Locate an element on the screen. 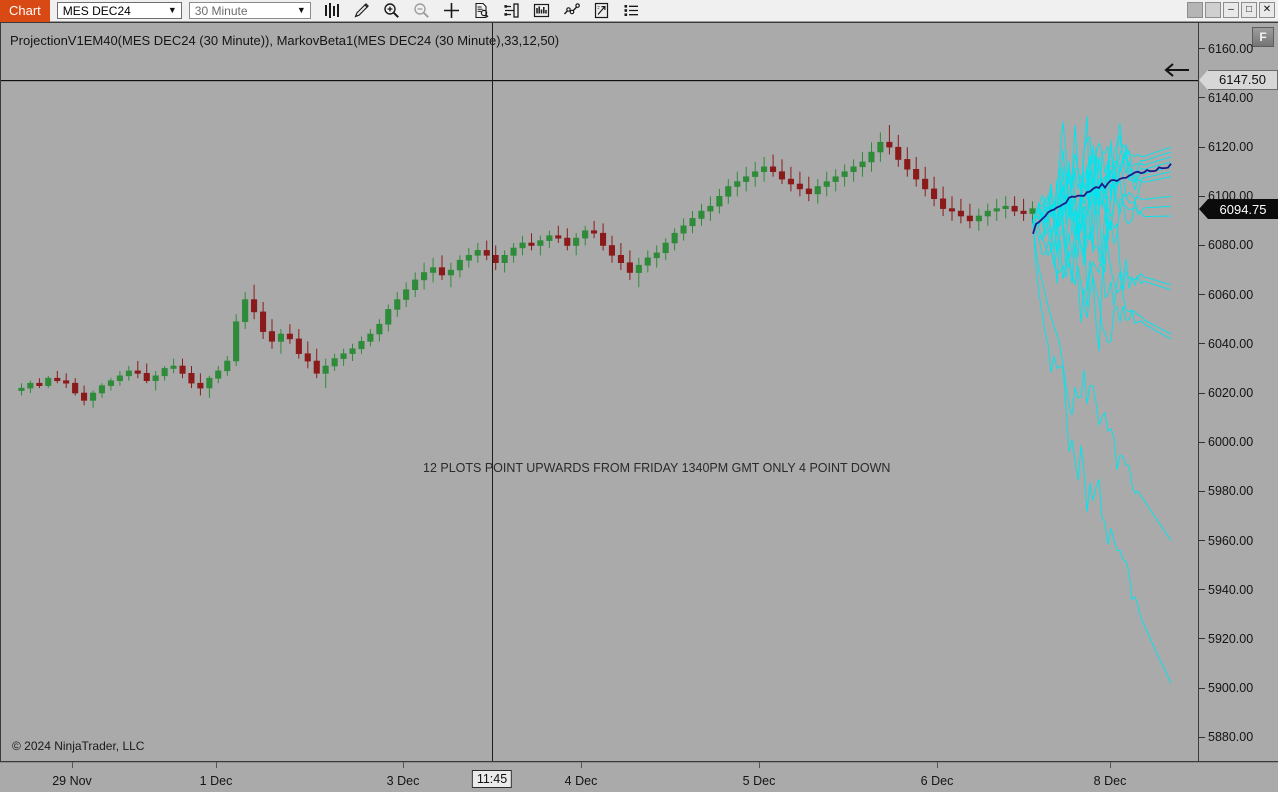 This screenshot has width=1278, height=792. price-axis-tick: 6020.00 is located at coordinates (1238, 393).